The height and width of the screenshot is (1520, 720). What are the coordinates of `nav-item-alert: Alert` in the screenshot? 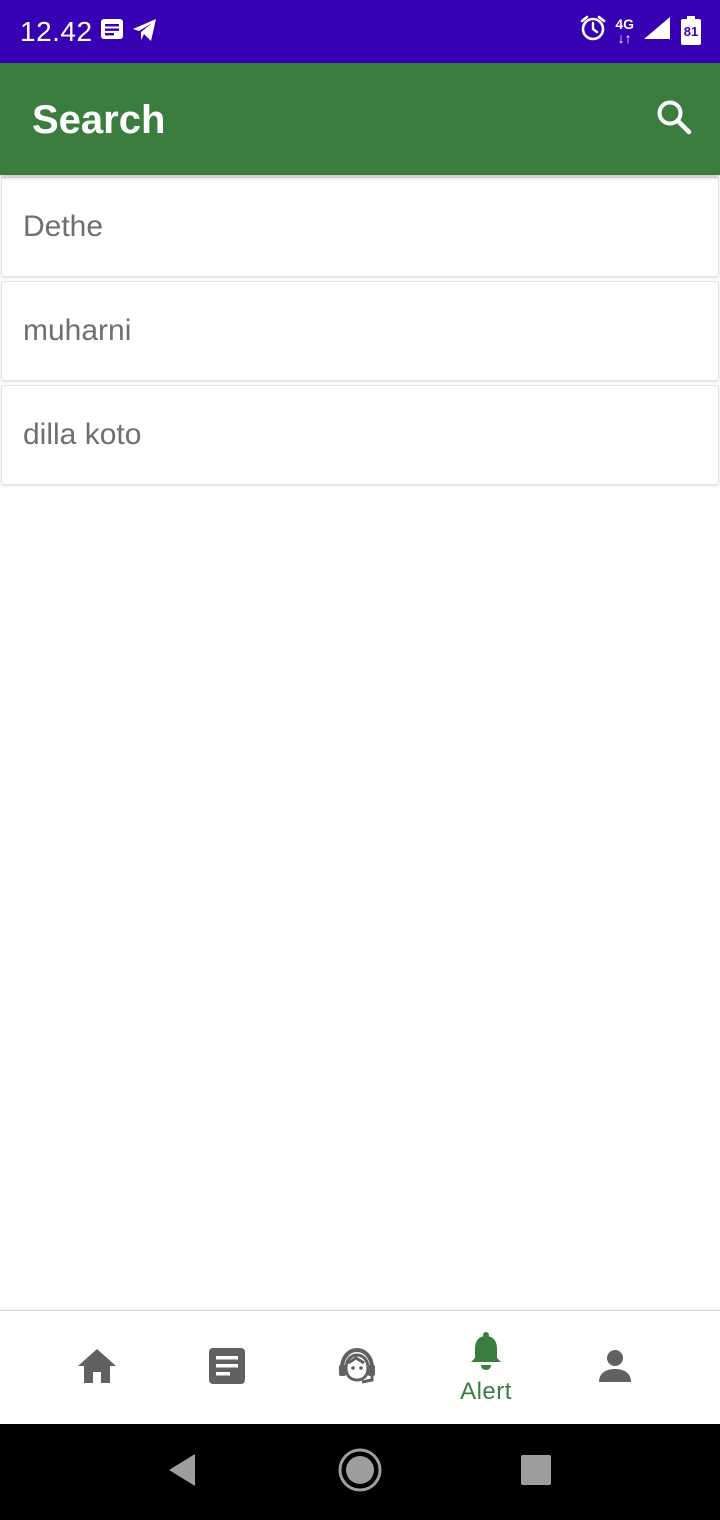 It's located at (486, 1368).